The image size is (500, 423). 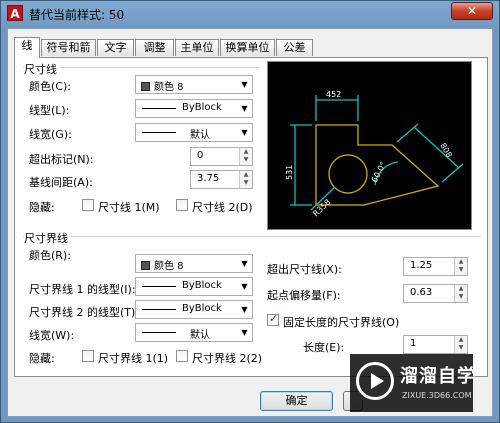 I want to click on ext-line-group-title: 尺寸界线, so click(x=47, y=238).